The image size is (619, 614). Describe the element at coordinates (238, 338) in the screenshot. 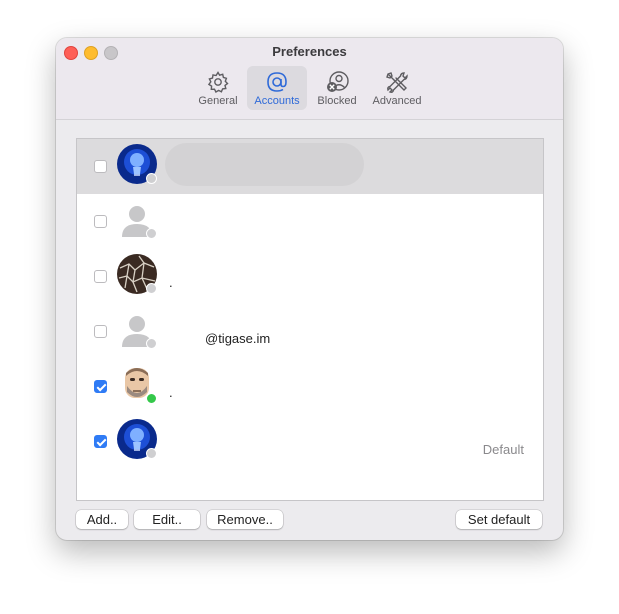

I see `account-jid: @tigase.im` at that location.